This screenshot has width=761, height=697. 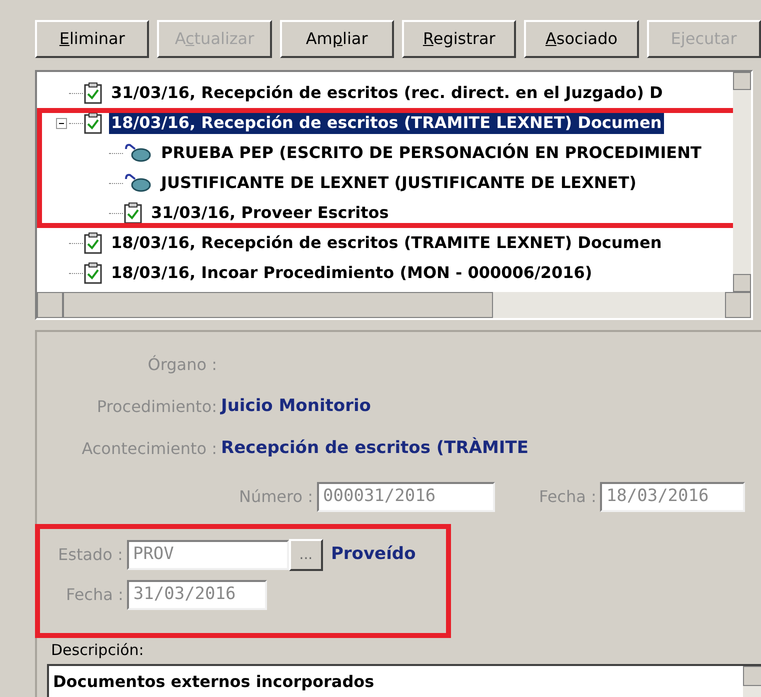 What do you see at coordinates (404, 680) in the screenshot?
I see `description-field: Documentos externos incorporados` at bounding box center [404, 680].